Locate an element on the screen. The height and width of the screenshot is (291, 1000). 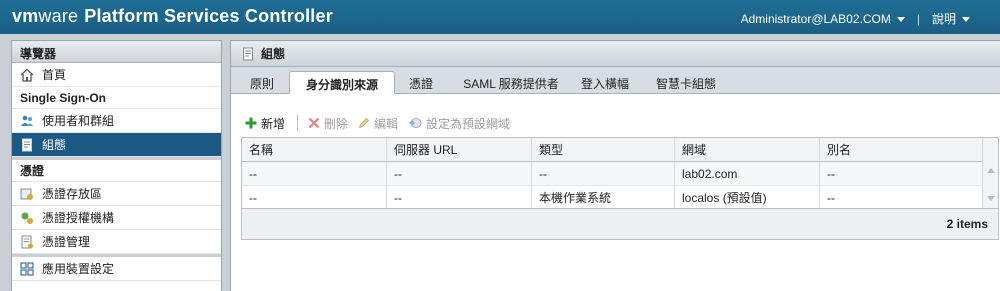
table-footer: 2 items is located at coordinates (620, 223).